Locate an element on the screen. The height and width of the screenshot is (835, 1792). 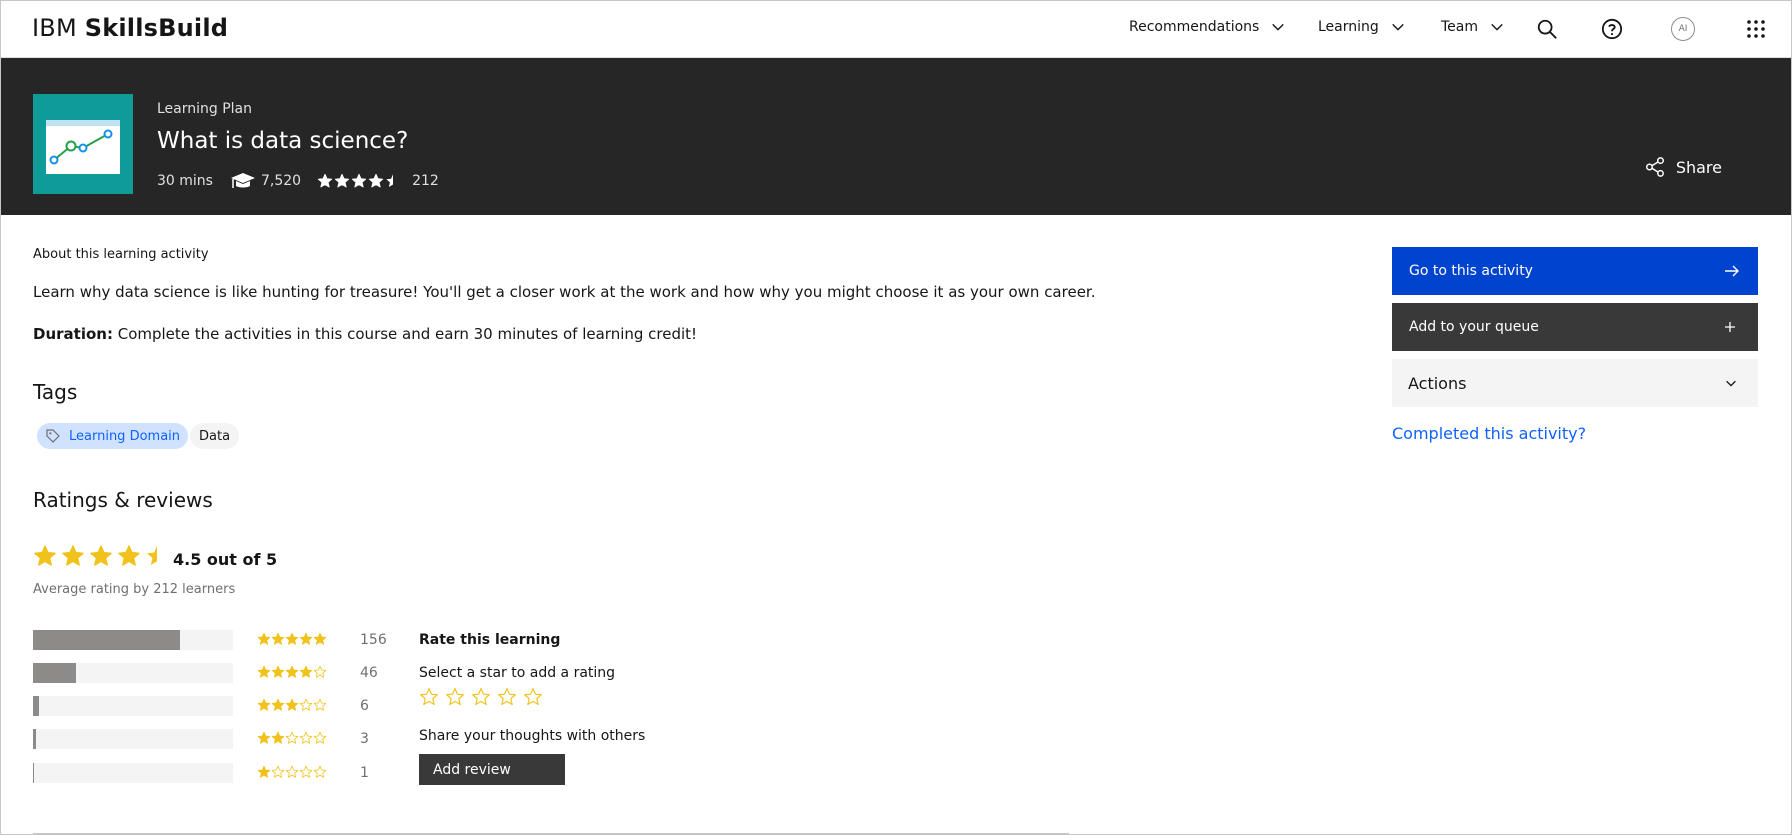
average-rating-caption: Average rating by 212 learners is located at coordinates (134, 589).